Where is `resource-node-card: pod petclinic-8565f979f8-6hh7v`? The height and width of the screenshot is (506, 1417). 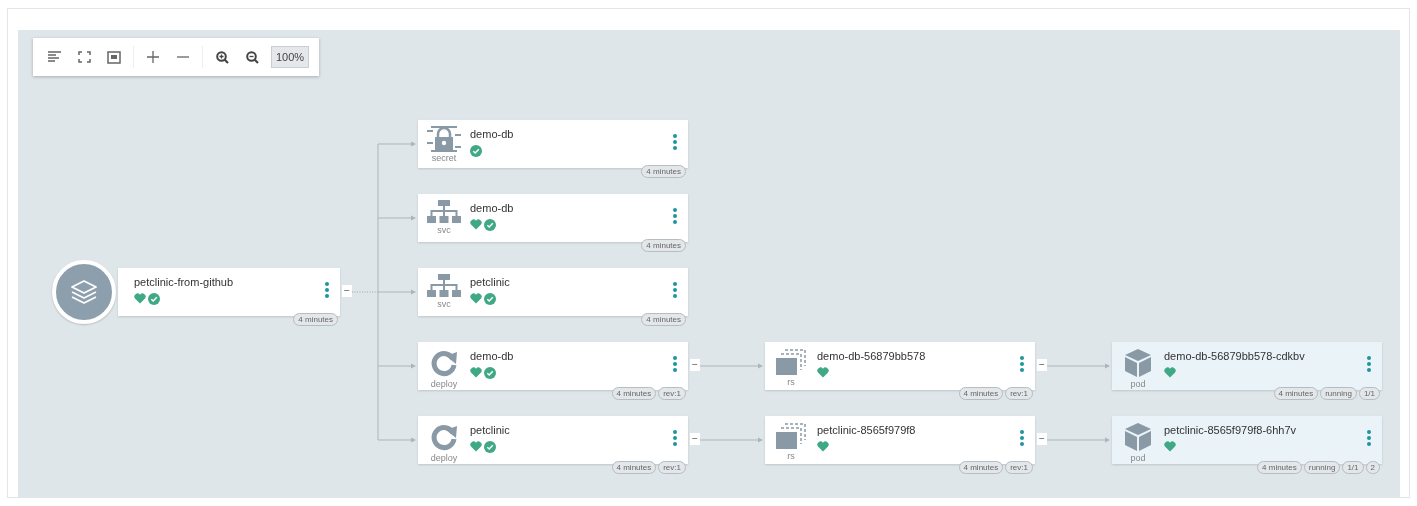
resource-node-card: pod petclinic-8565f979f8-6hh7v is located at coordinates (1247, 440).